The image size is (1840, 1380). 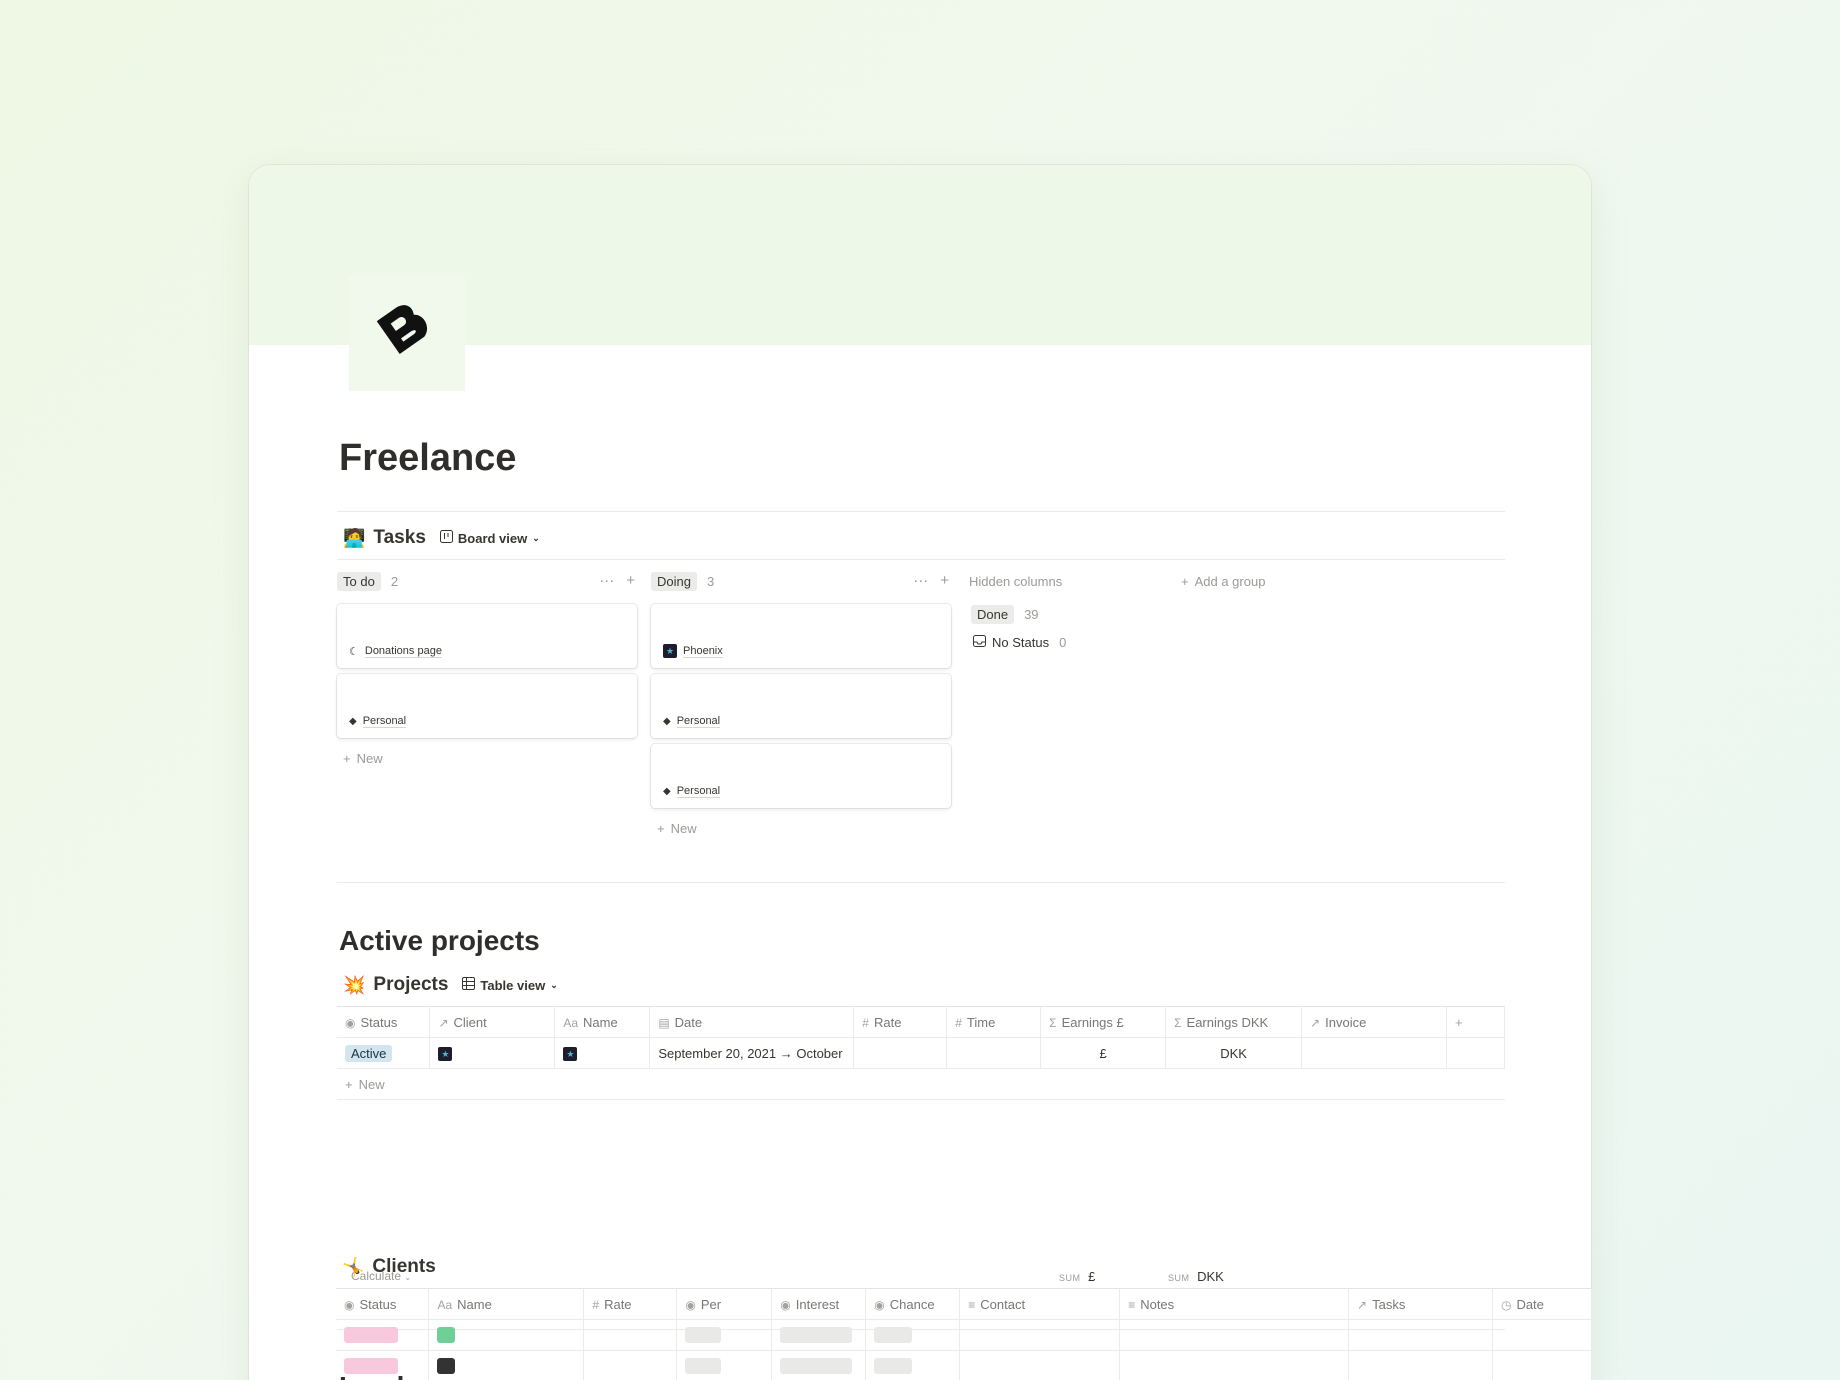 I want to click on column-header-invoice: ↗ Invoice, so click(x=1374, y=1022).